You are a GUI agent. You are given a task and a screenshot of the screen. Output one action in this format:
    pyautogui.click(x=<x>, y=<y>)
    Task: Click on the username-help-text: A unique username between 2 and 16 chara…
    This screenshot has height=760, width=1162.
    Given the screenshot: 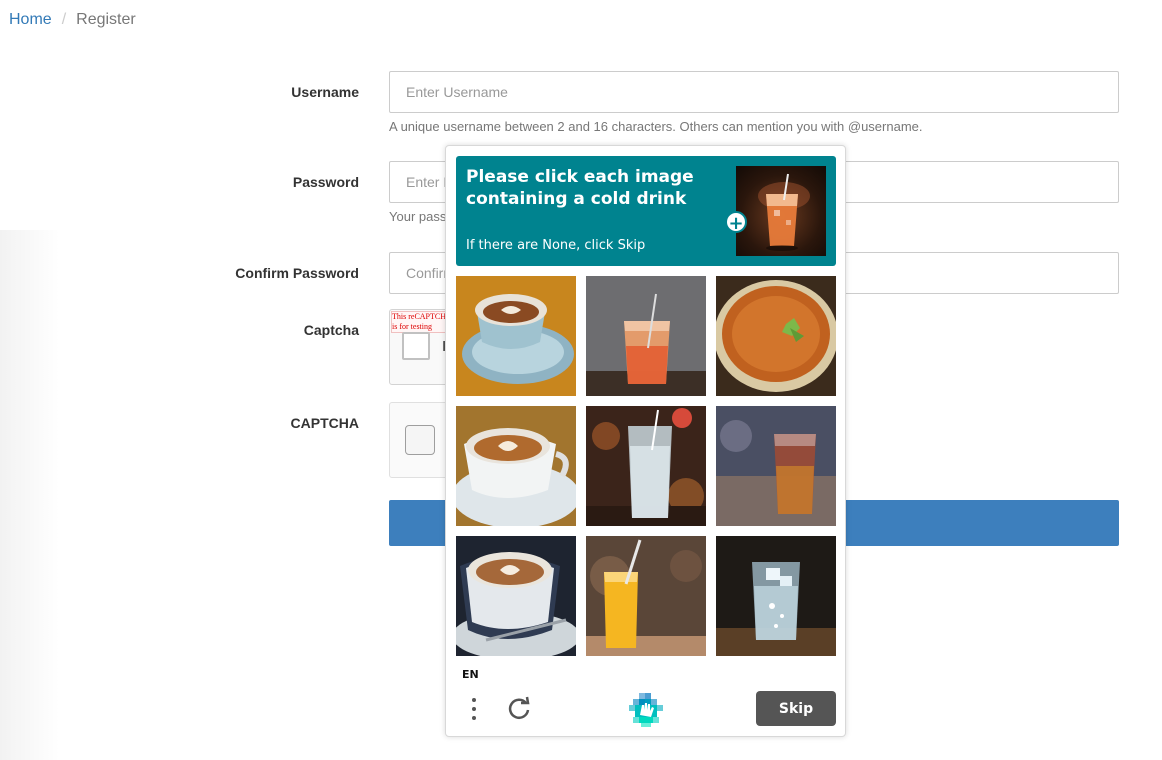 What is the action you would take?
    pyautogui.click(x=656, y=126)
    